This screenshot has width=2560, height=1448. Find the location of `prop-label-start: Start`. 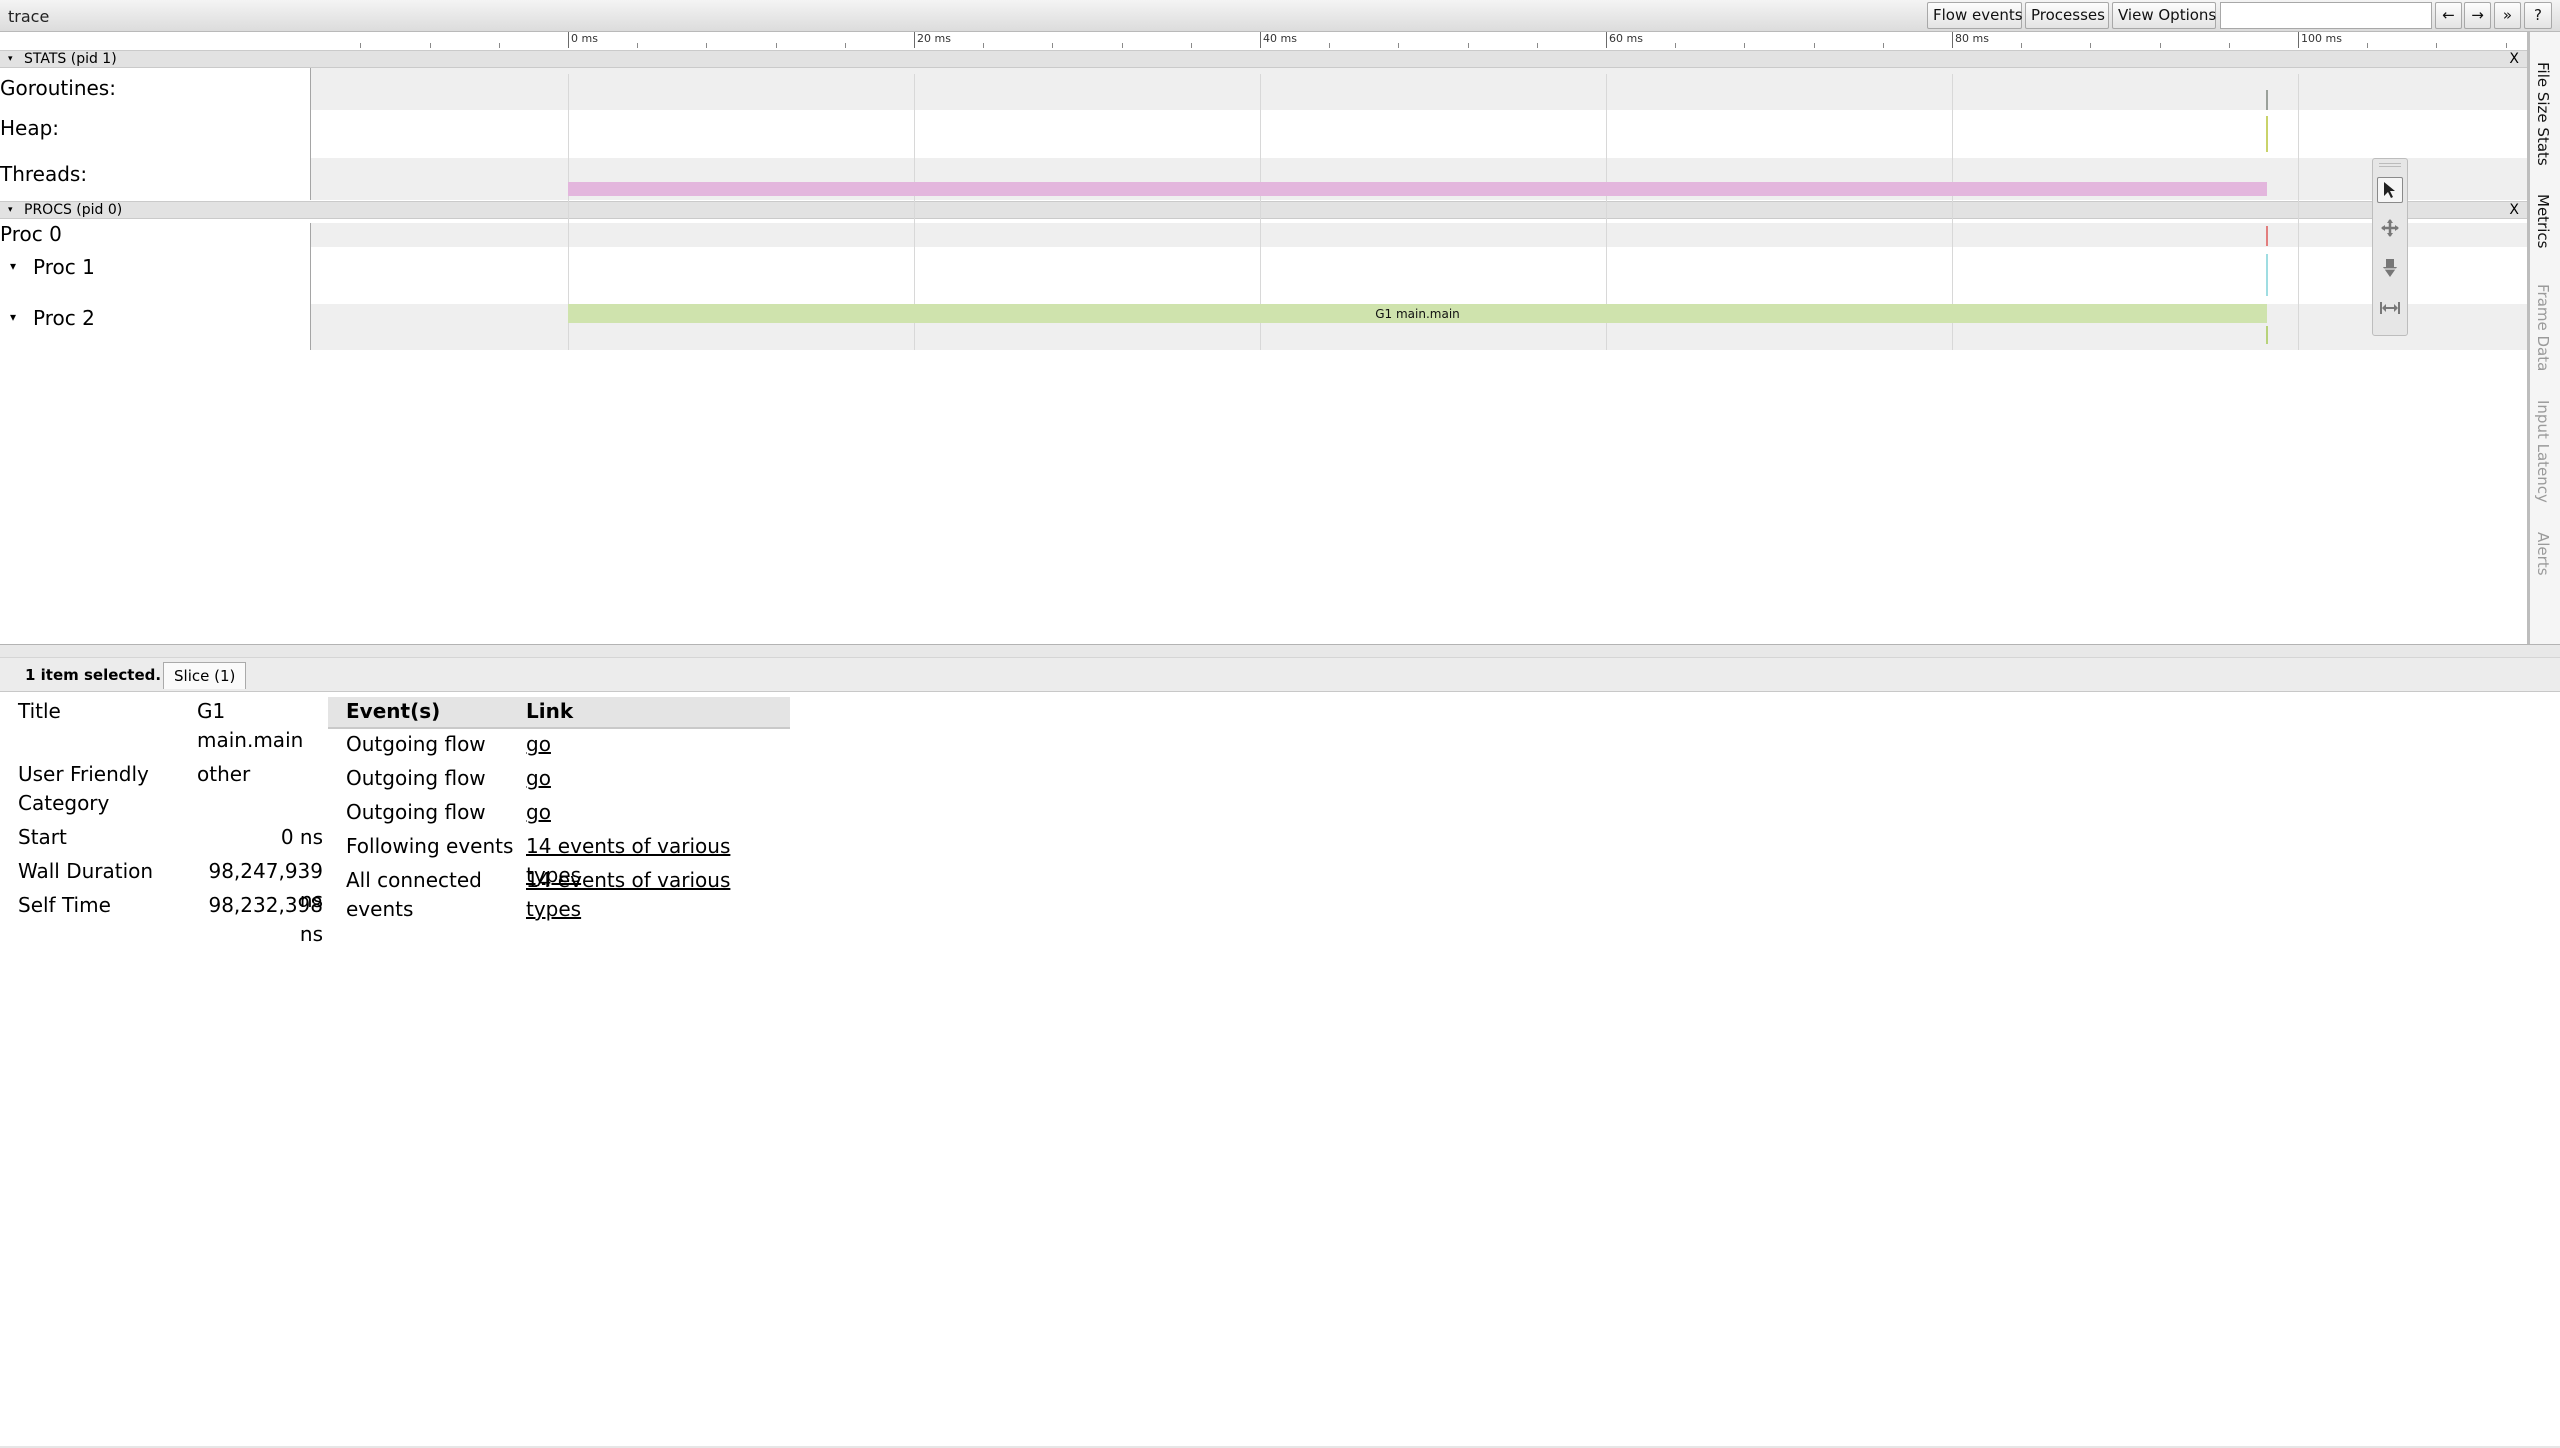

prop-label-start: Start is located at coordinates (42, 837).